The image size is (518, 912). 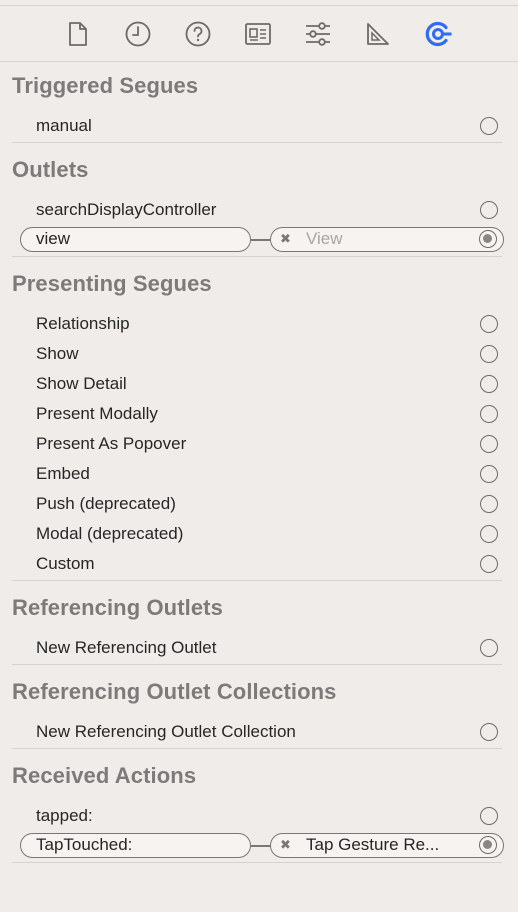 What do you see at coordinates (324, 238) in the screenshot?
I see `outlet-target-label: View` at bounding box center [324, 238].